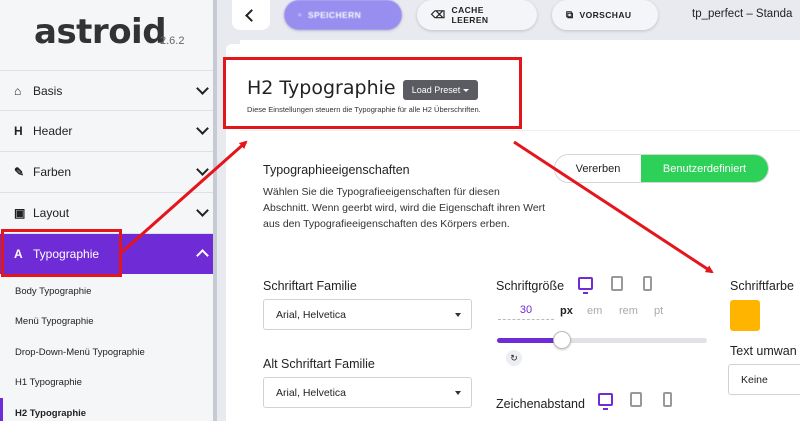 The width and height of the screenshot is (800, 421). I want to click on sidebar-item-label: Farben, so click(52, 171).